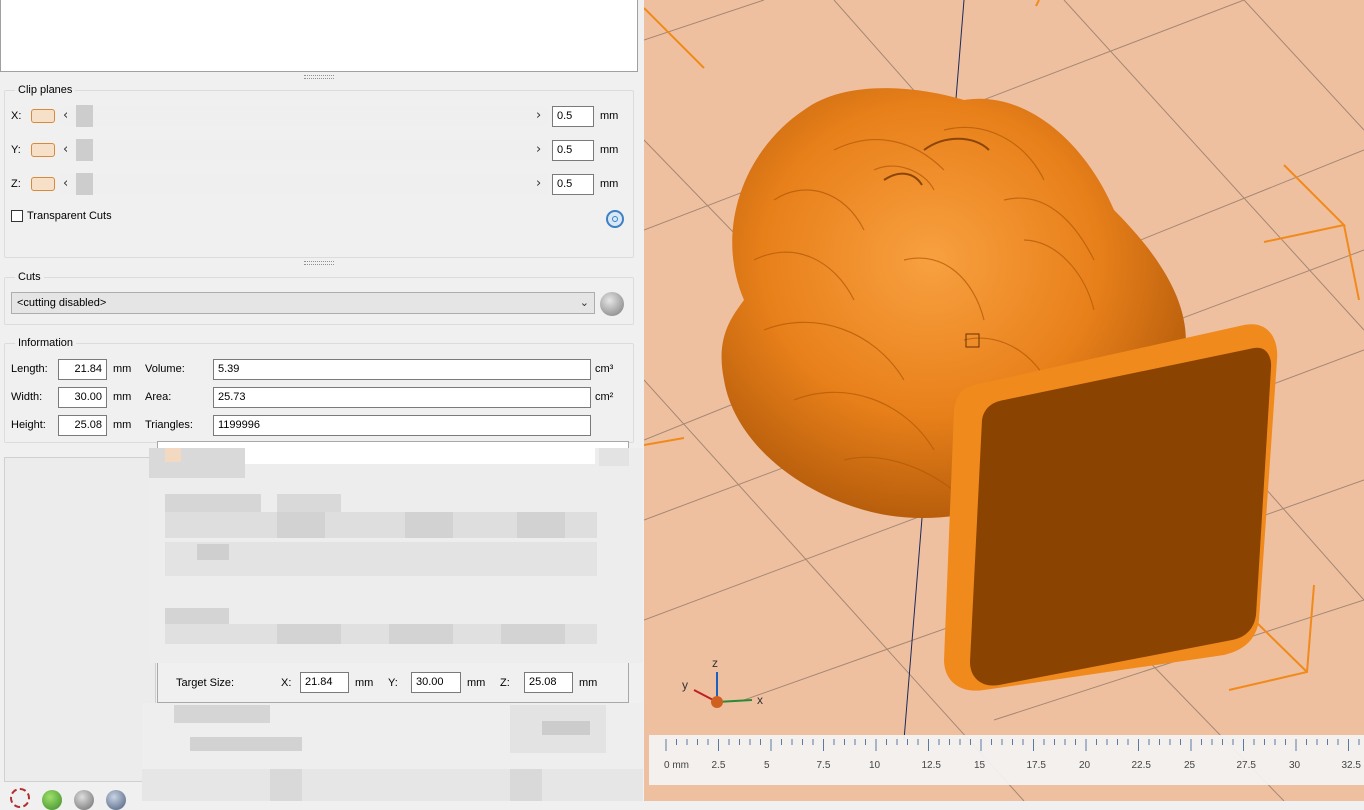 The height and width of the screenshot is (810, 1364). Describe the element at coordinates (16, 116) in the screenshot. I see `clip-x-label: X:` at that location.